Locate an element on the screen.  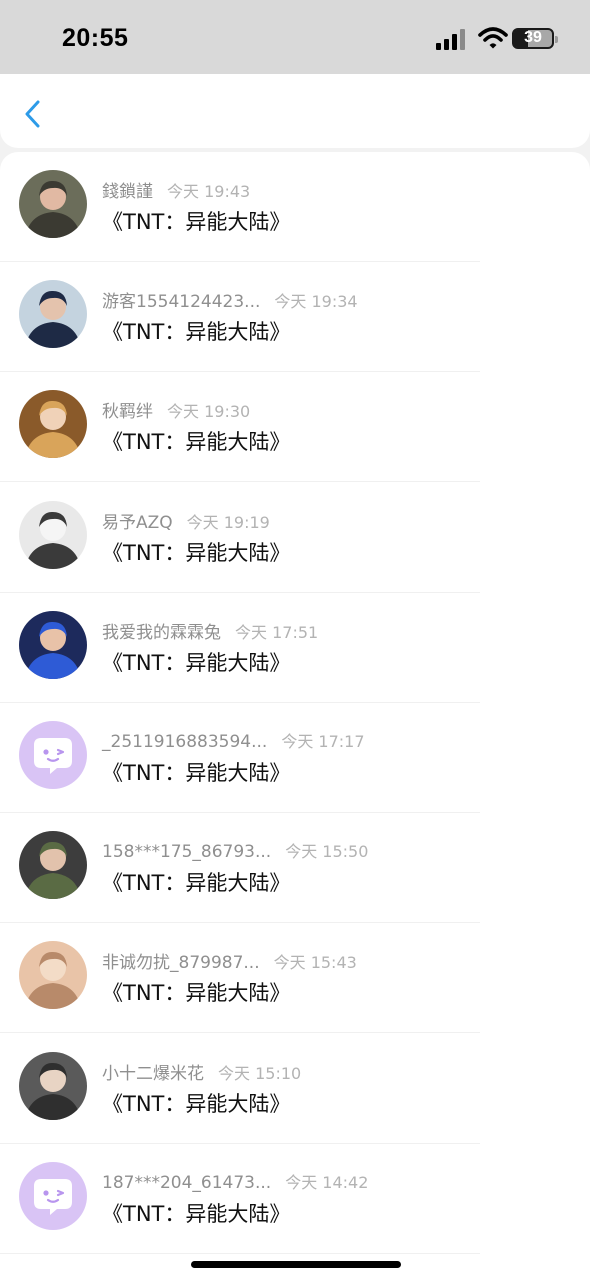
home-bar is located at coordinates (295, 1267).